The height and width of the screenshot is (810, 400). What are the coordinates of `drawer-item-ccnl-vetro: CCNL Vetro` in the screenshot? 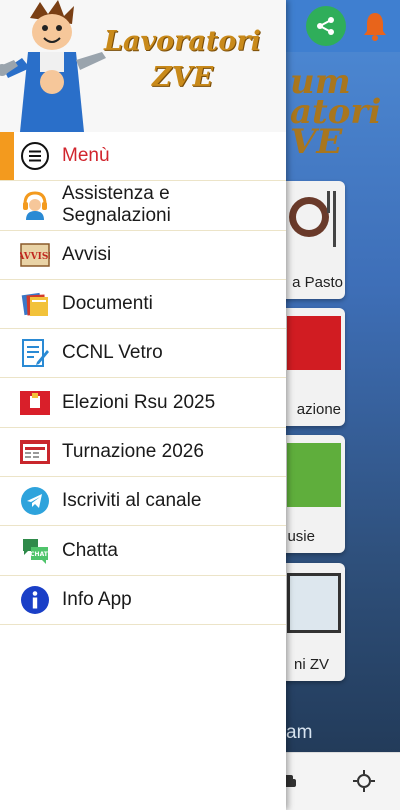 It's located at (143, 354).